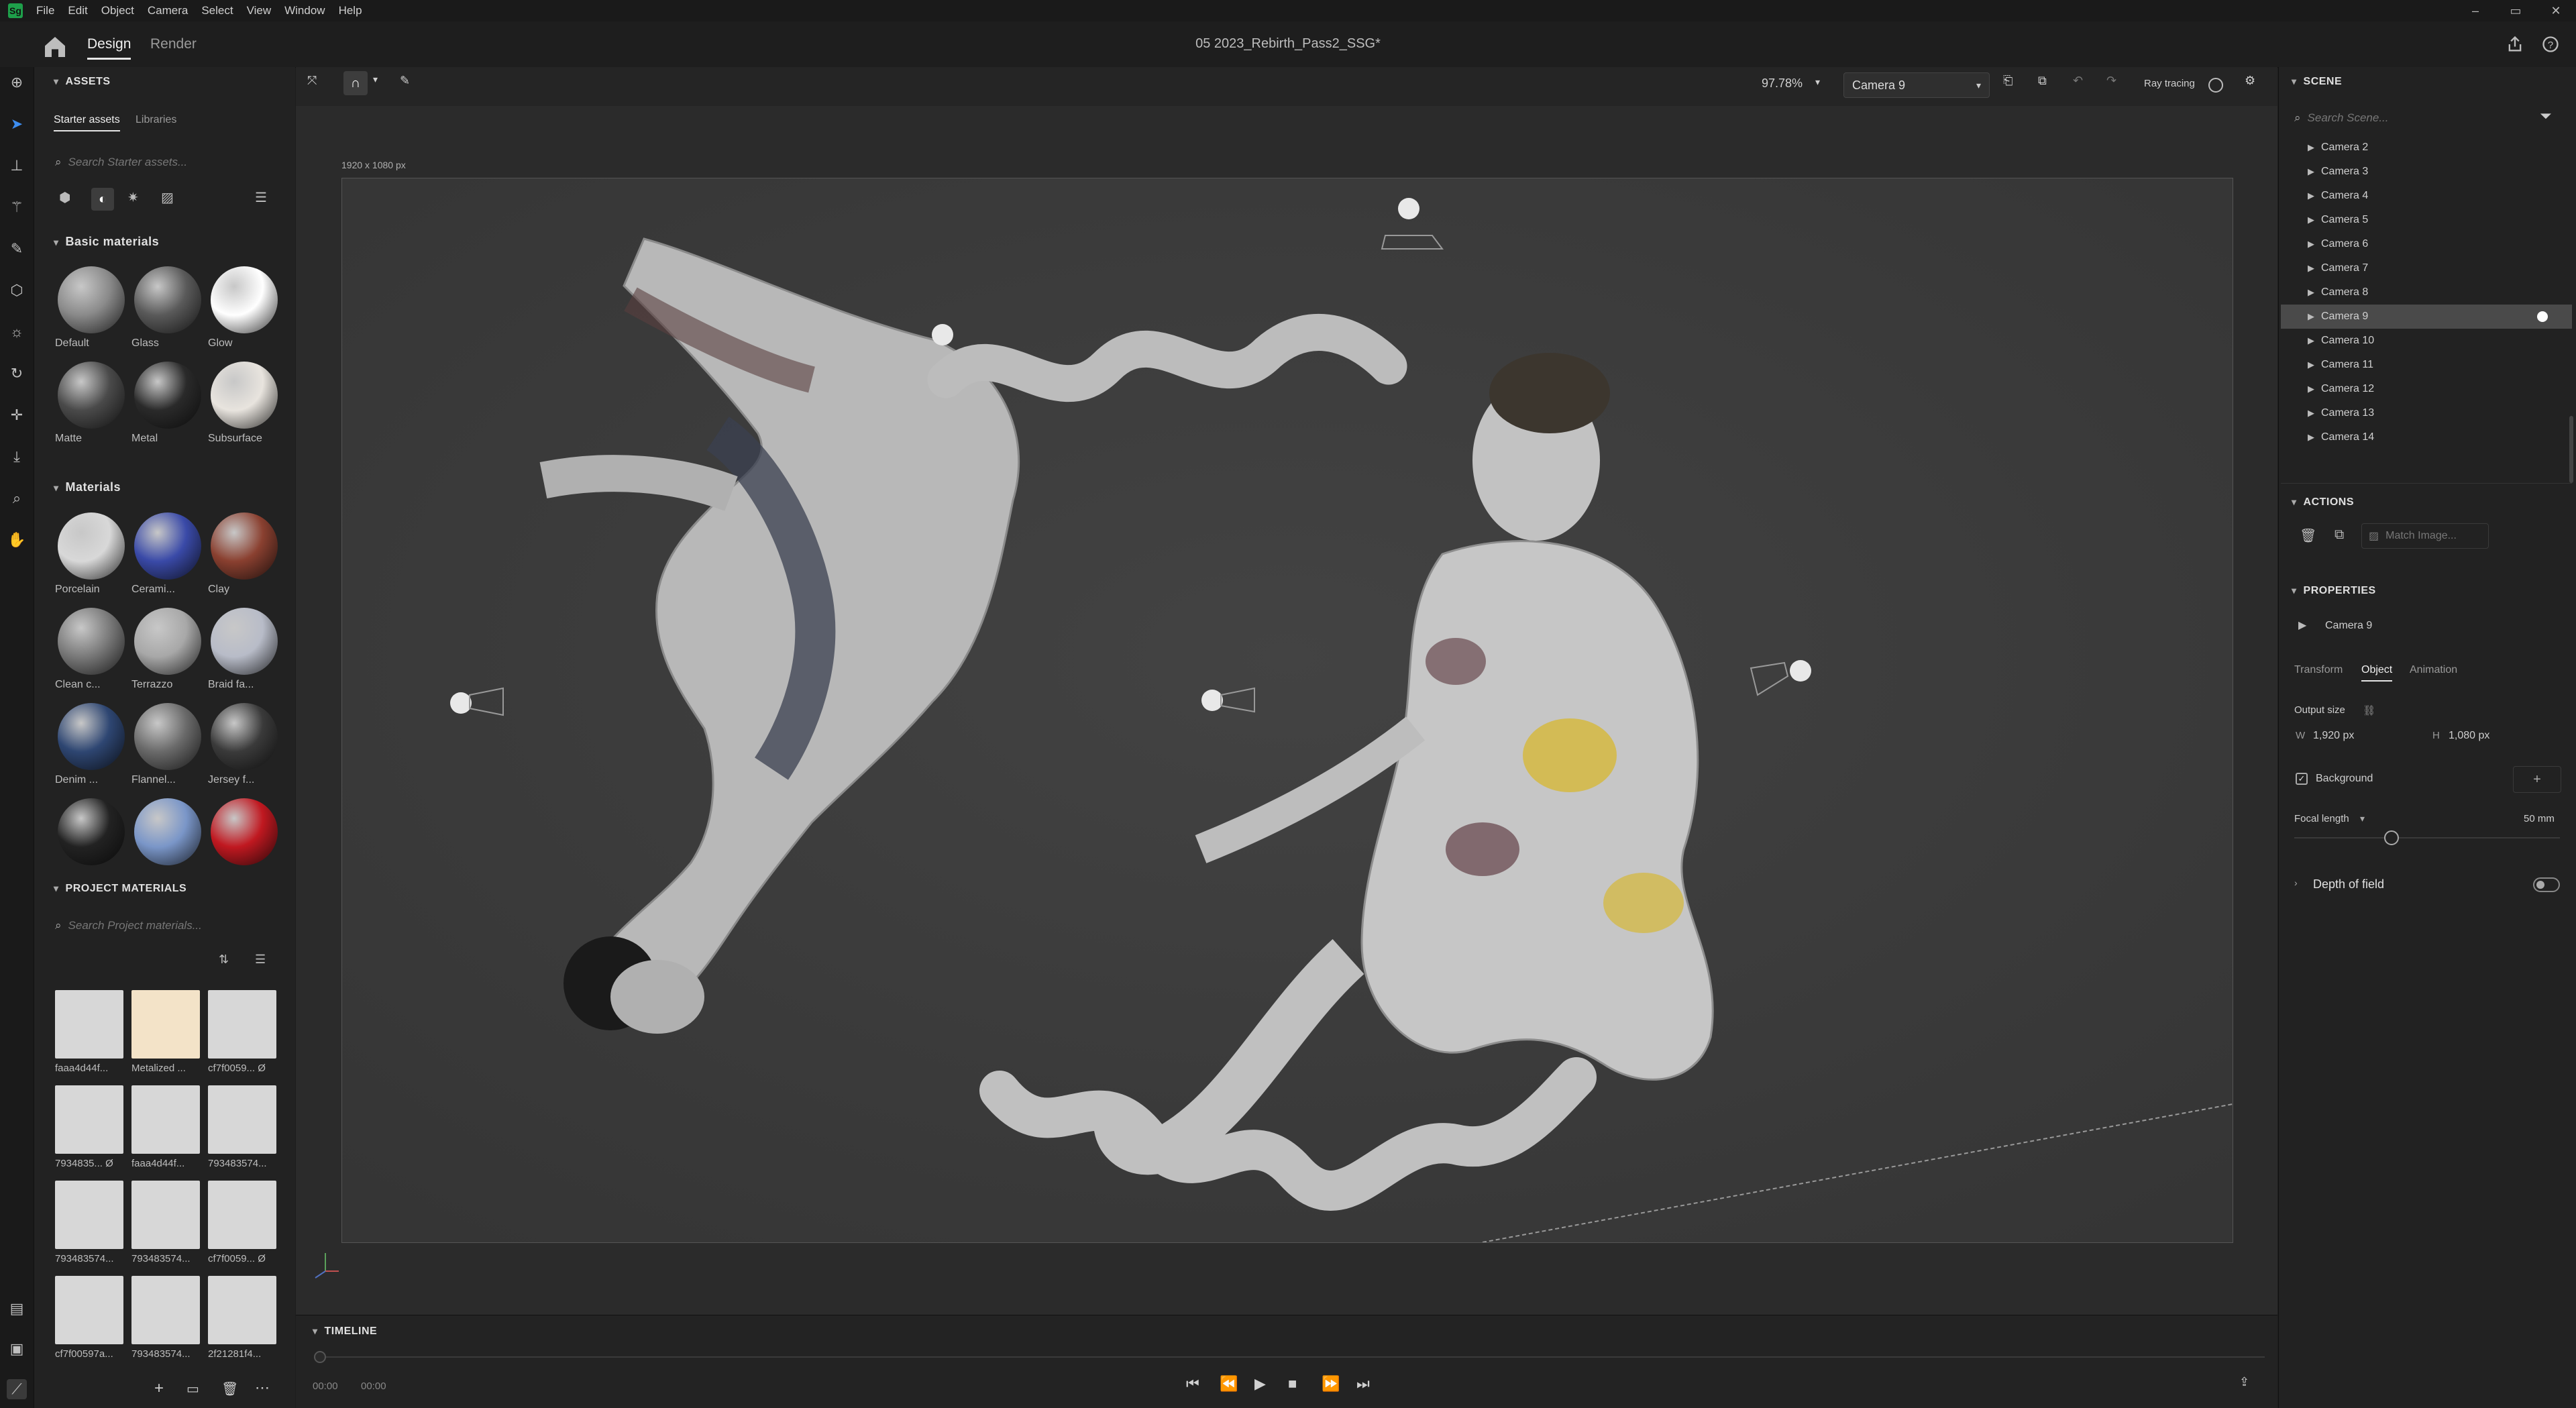  Describe the element at coordinates (2377, 673) in the screenshot. I see `tab-object: Object` at that location.